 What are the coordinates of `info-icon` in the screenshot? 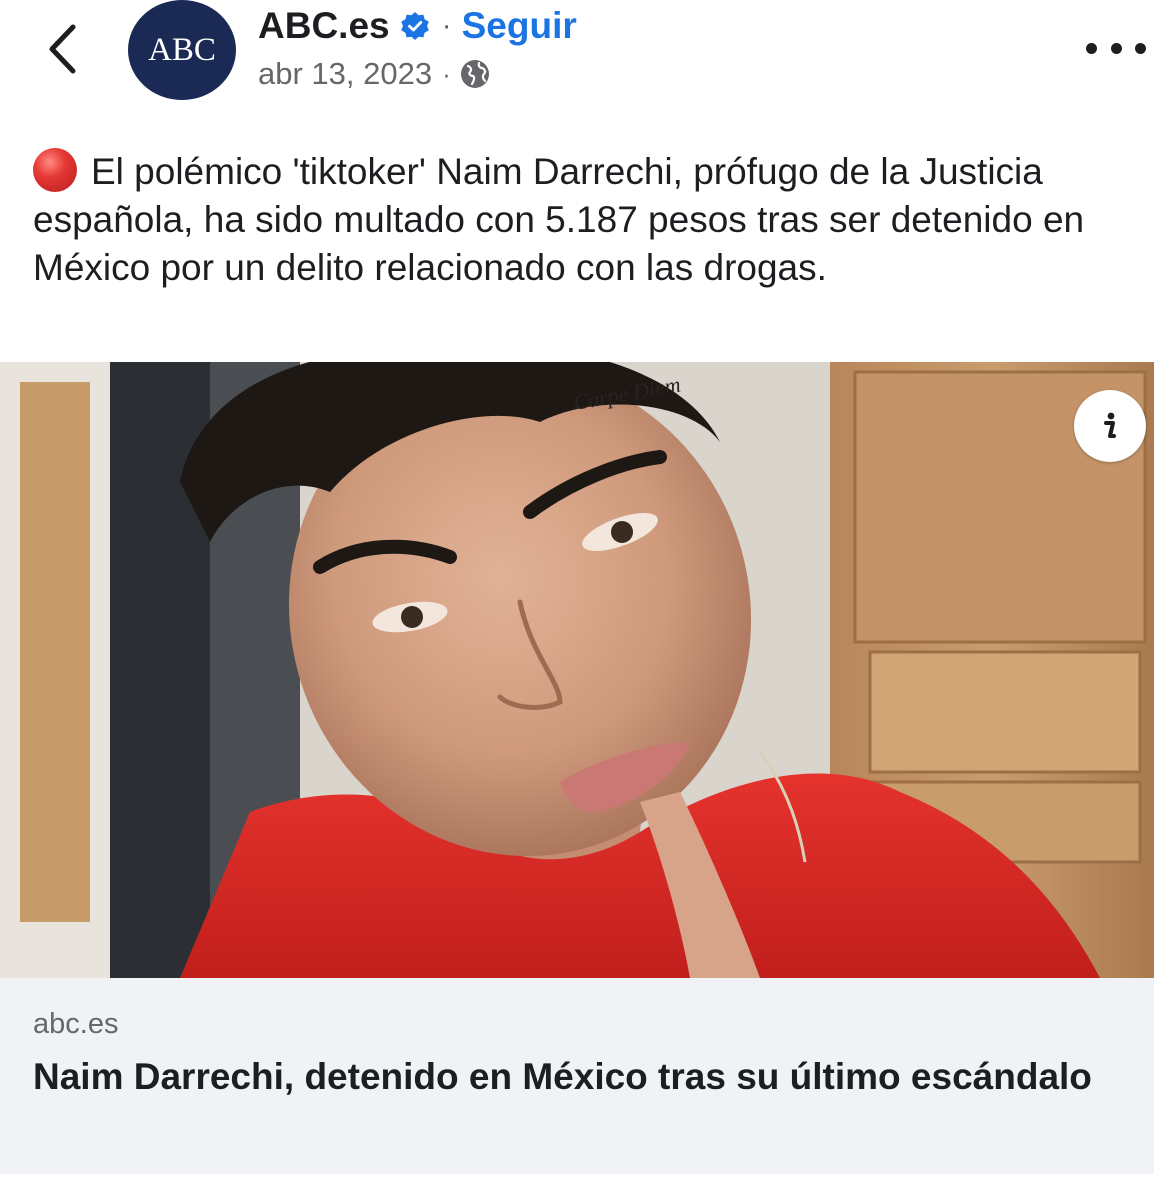 It's located at (1110, 425).